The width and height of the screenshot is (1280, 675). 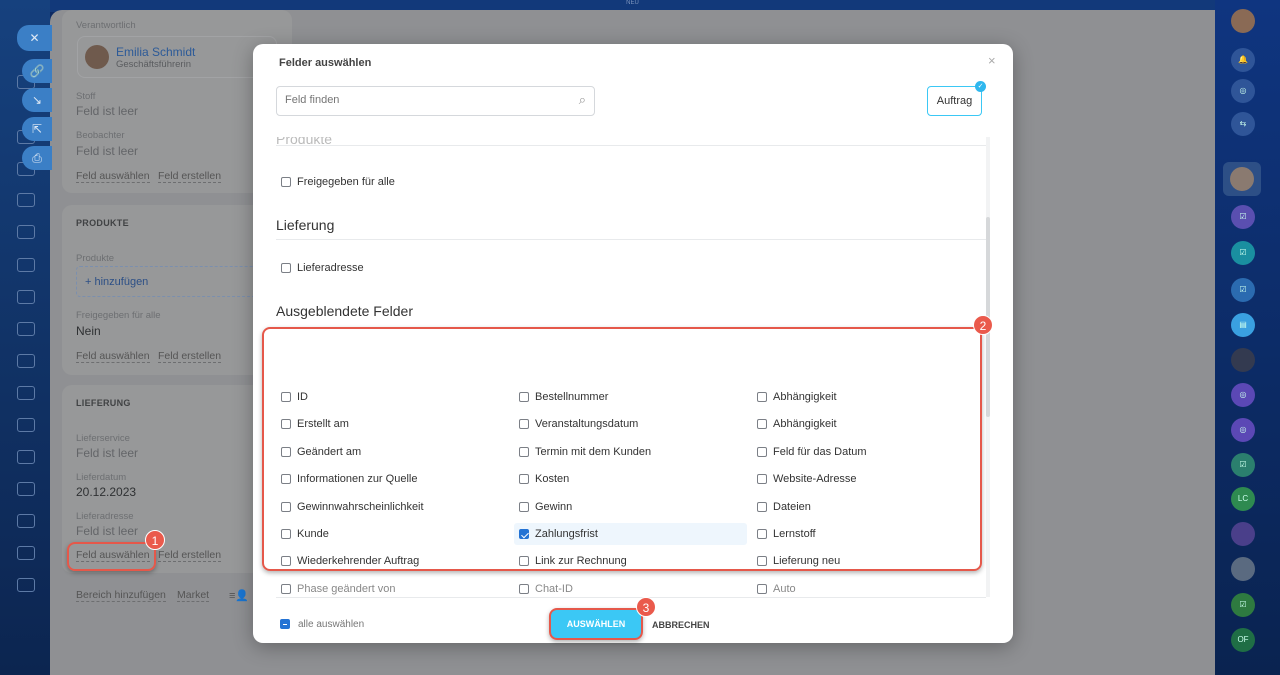 I want to click on filter-icon, so click(x=26, y=425).